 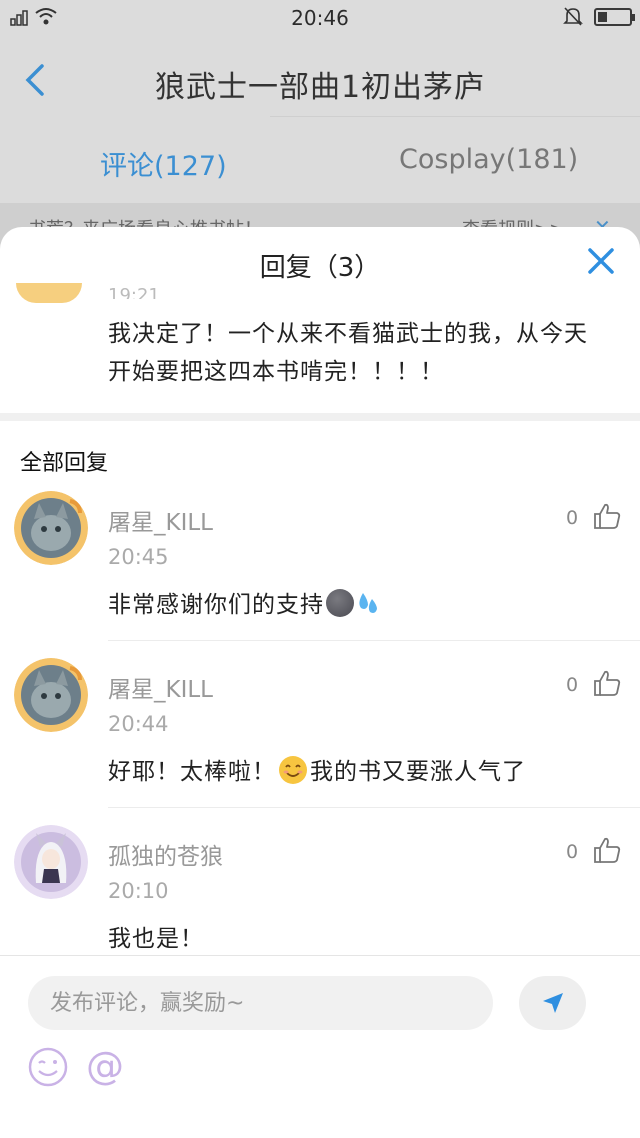 I want to click on emoji-icon, so click(x=48, y=1067).